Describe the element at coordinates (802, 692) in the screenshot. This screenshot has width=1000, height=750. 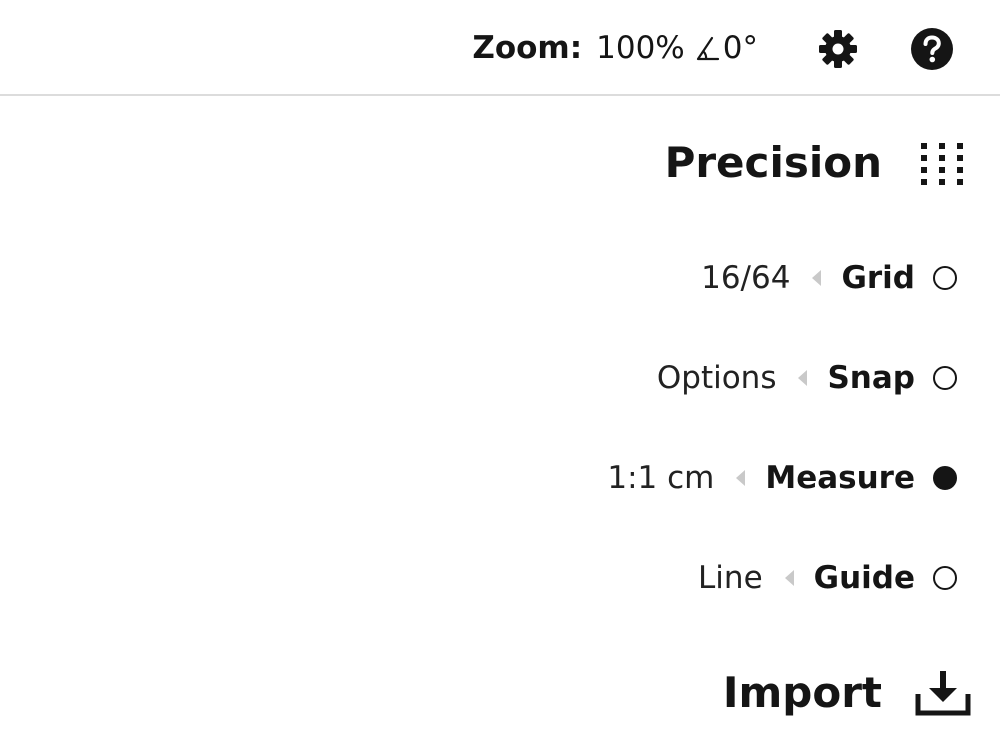
I see `import-title: Import` at that location.